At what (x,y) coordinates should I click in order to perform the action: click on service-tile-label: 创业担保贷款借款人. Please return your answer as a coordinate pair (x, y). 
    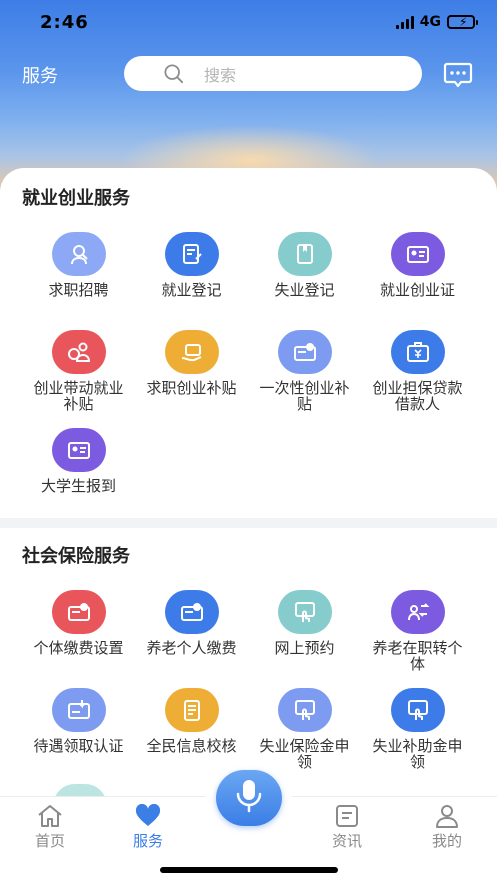
    Looking at the image, I should click on (417, 396).